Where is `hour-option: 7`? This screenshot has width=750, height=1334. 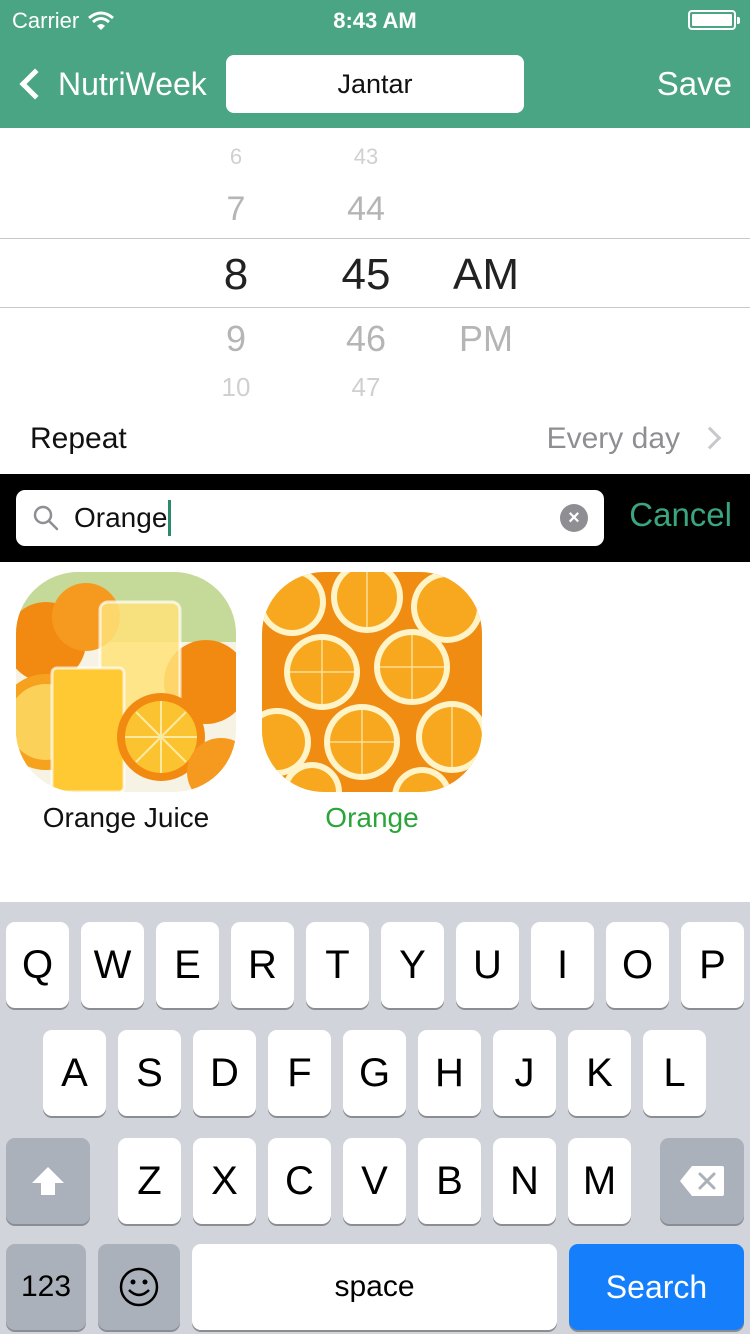
hour-option: 7 is located at coordinates (236, 209).